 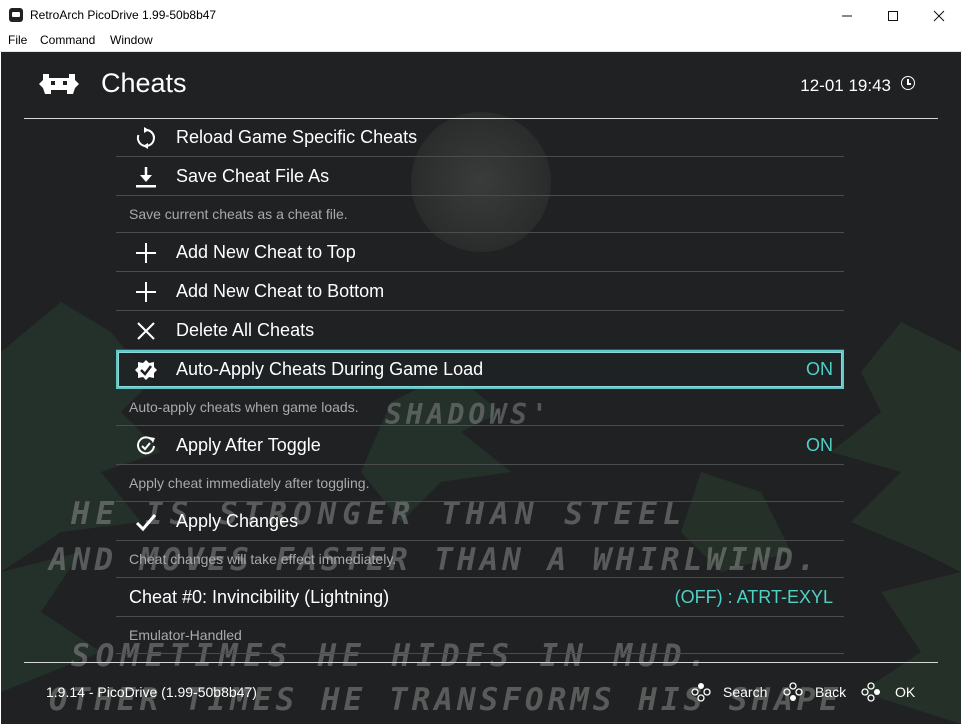 I want to click on menu-item-description: Auto-apply cheats when game loads., so click(x=480, y=407).